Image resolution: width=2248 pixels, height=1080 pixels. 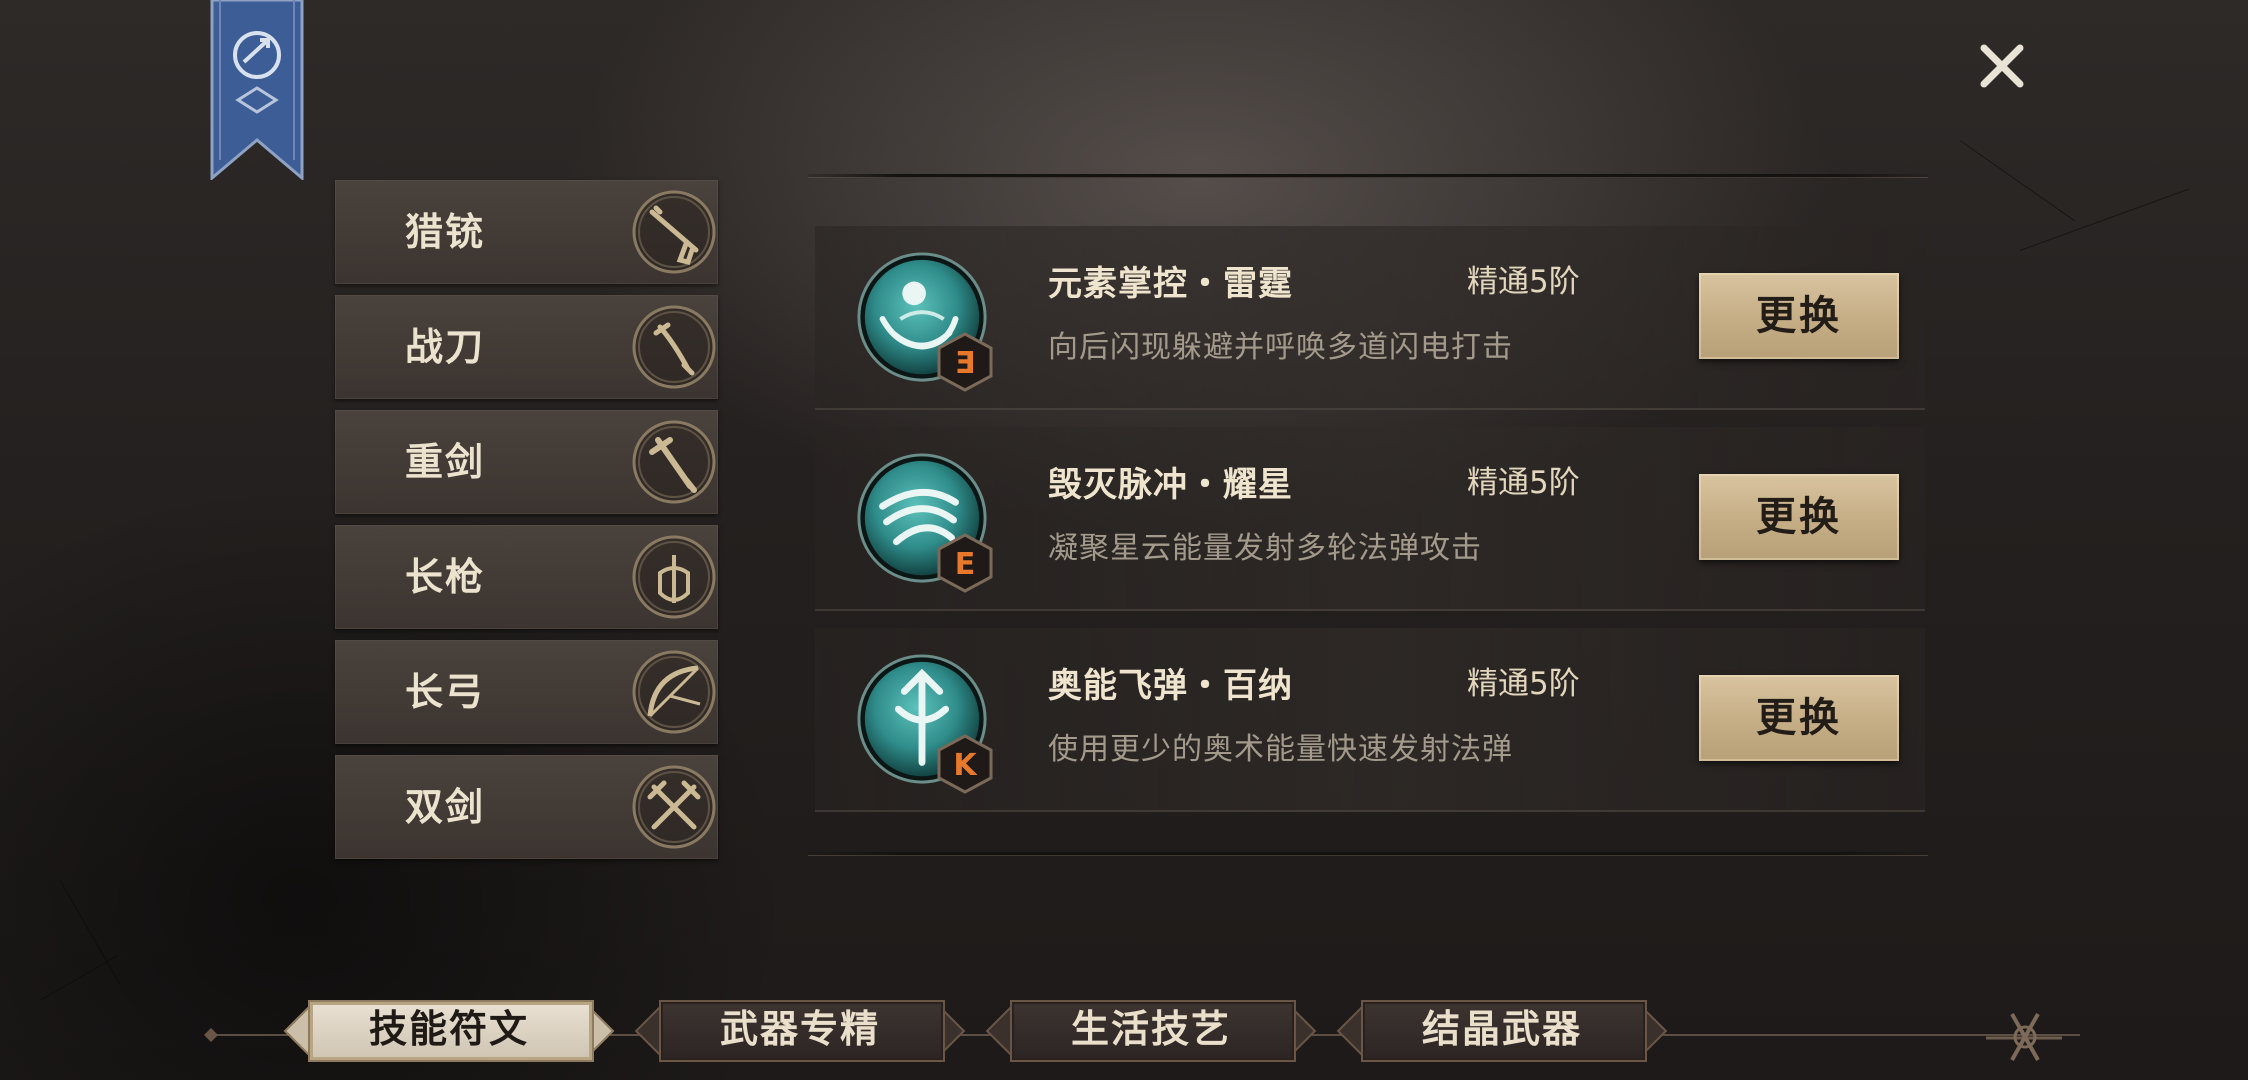 What do you see at coordinates (674, 347) in the screenshot?
I see `blade-icon` at bounding box center [674, 347].